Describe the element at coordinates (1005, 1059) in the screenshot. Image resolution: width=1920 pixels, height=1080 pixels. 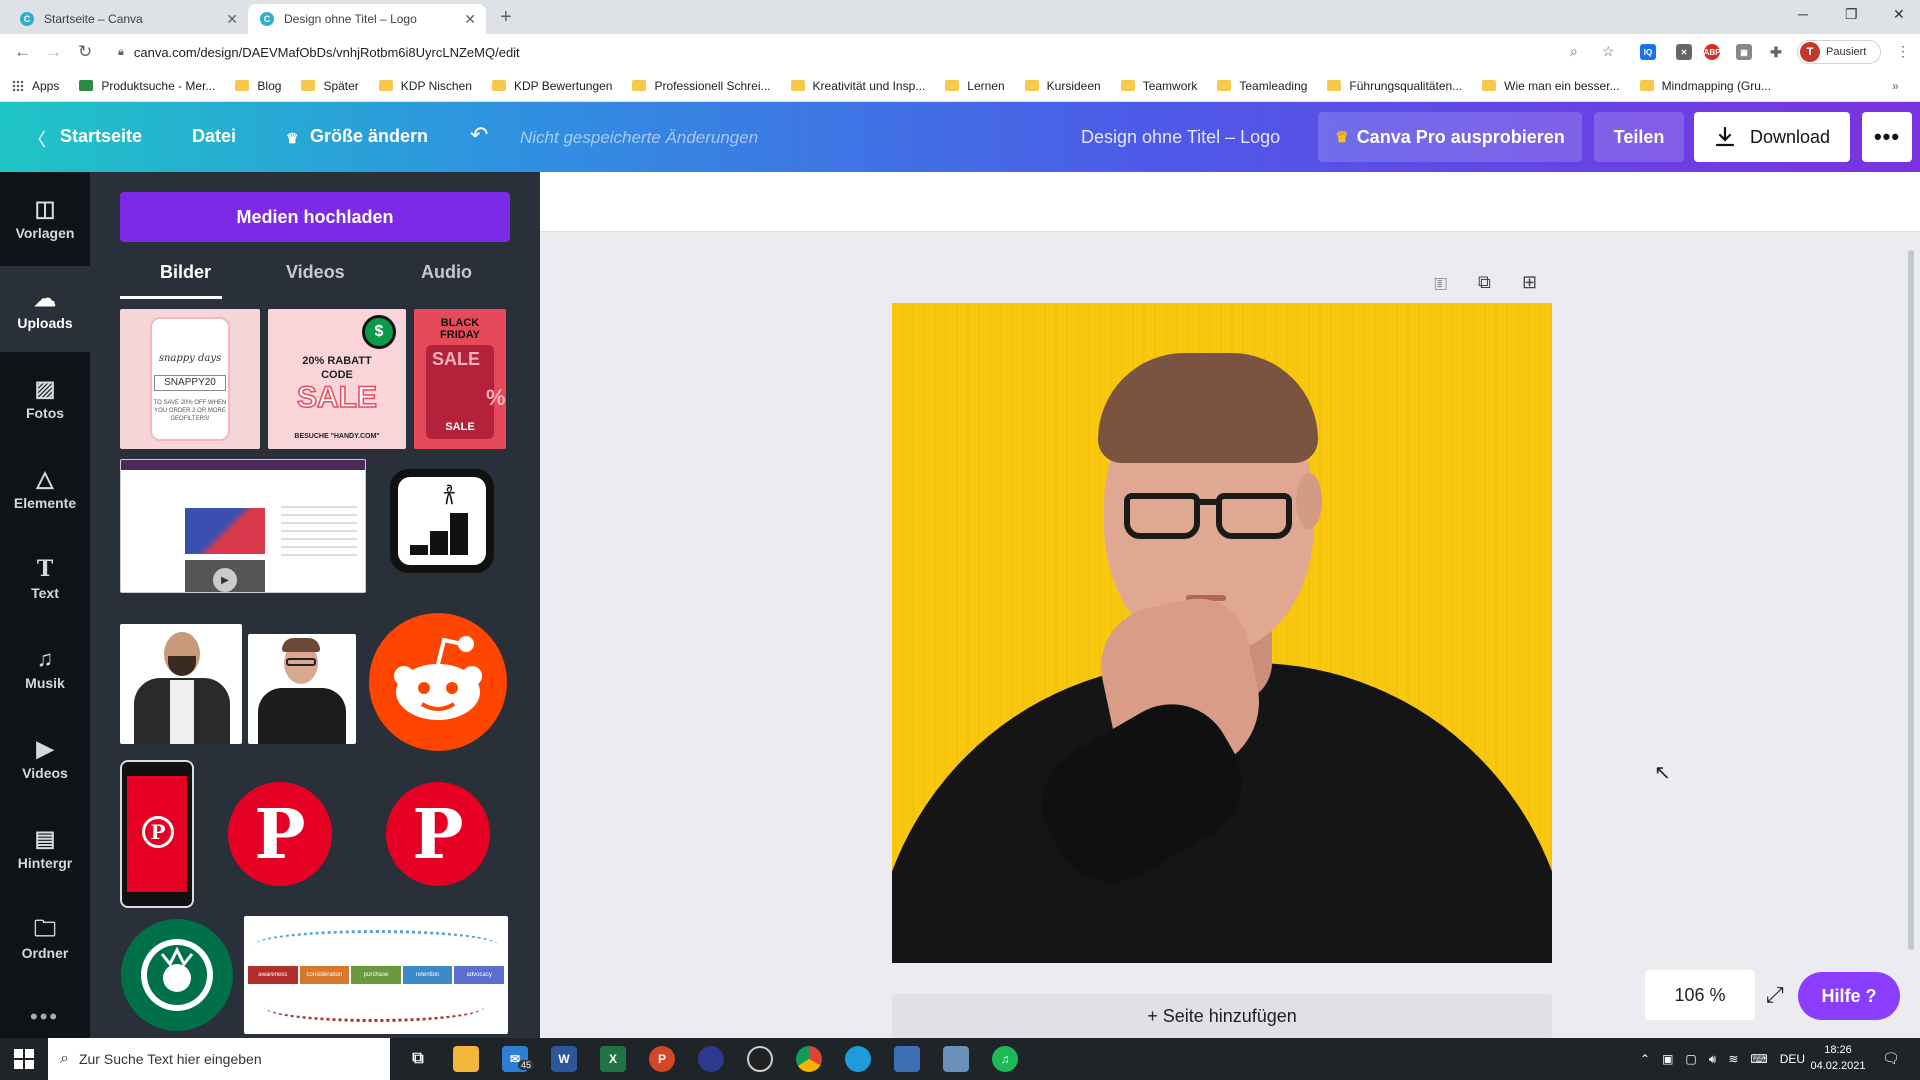
I see `spotify-icon: ♫` at that location.